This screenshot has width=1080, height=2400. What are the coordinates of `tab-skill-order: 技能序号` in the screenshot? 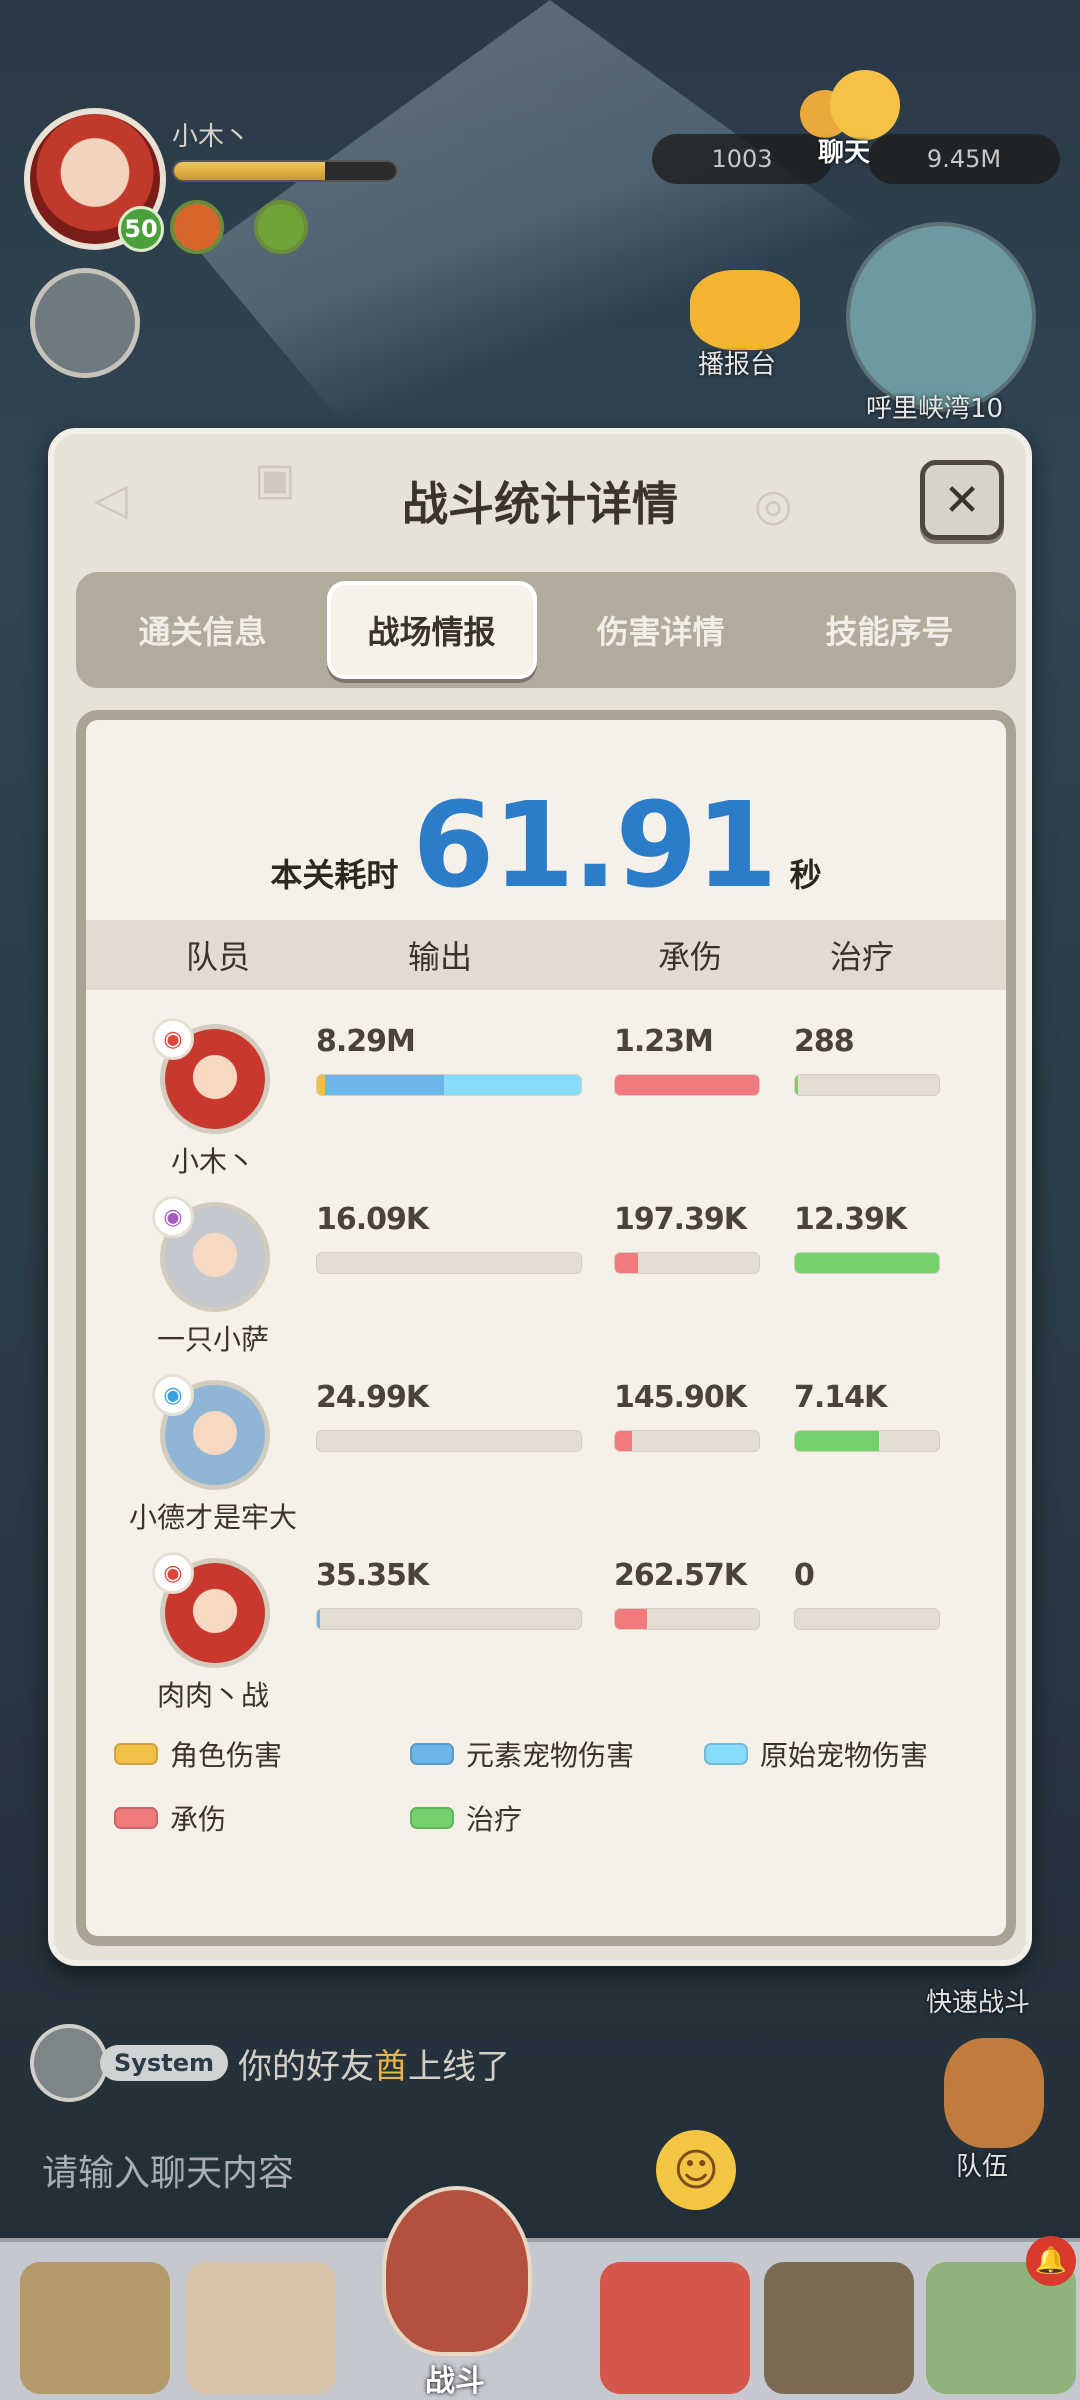 It's located at (890, 630).